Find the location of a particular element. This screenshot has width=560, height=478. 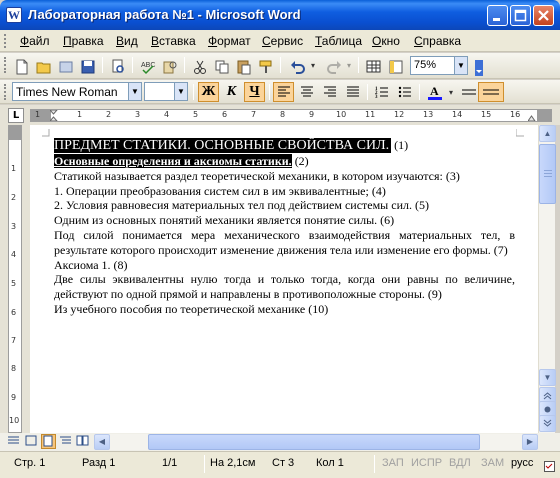

line-spacing-button is located at coordinates (468, 92).